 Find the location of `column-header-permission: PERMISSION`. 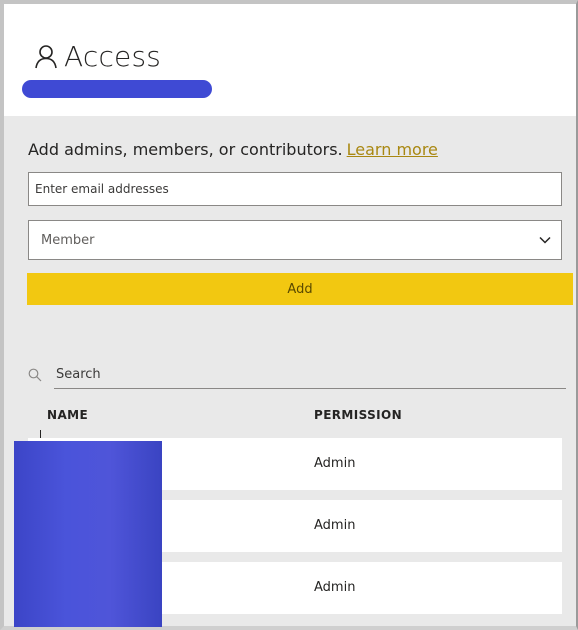

column-header-permission: PERMISSION is located at coordinates (358, 415).